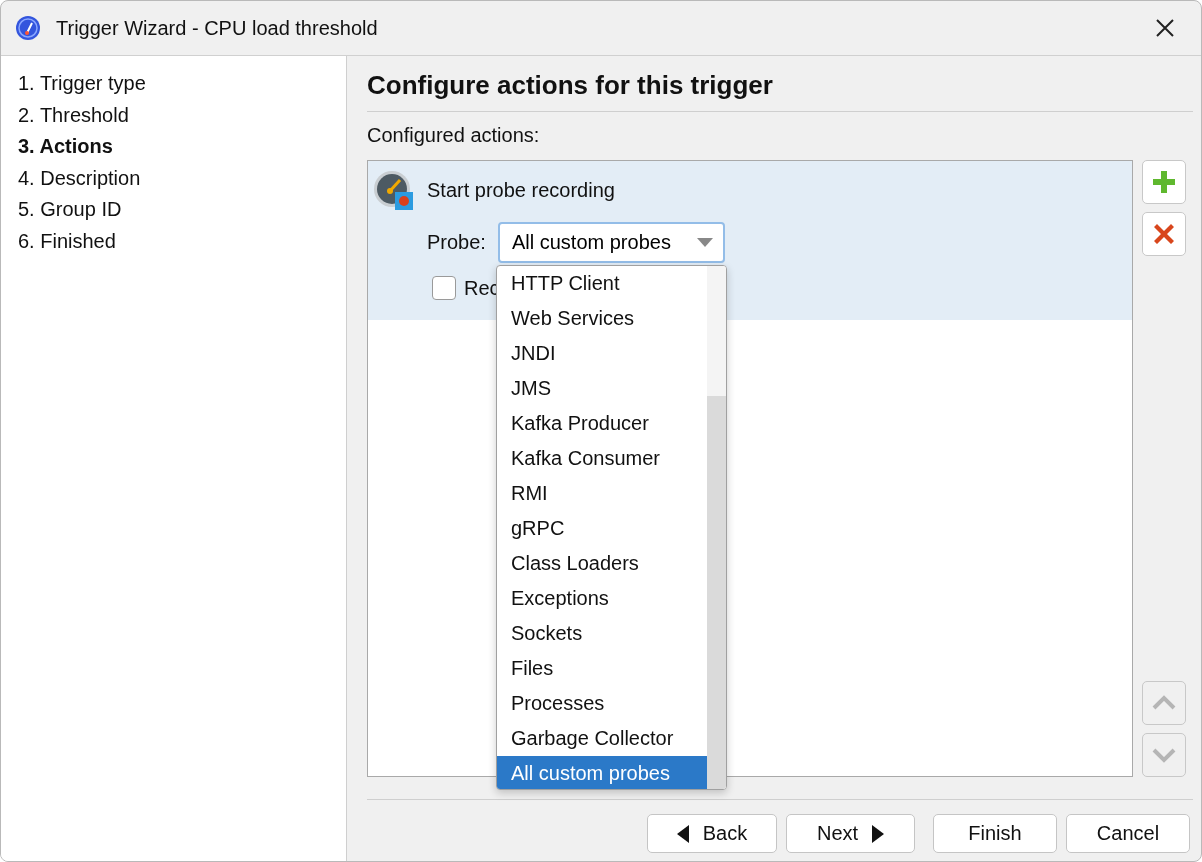  I want to click on remove-button, so click(1164, 234).